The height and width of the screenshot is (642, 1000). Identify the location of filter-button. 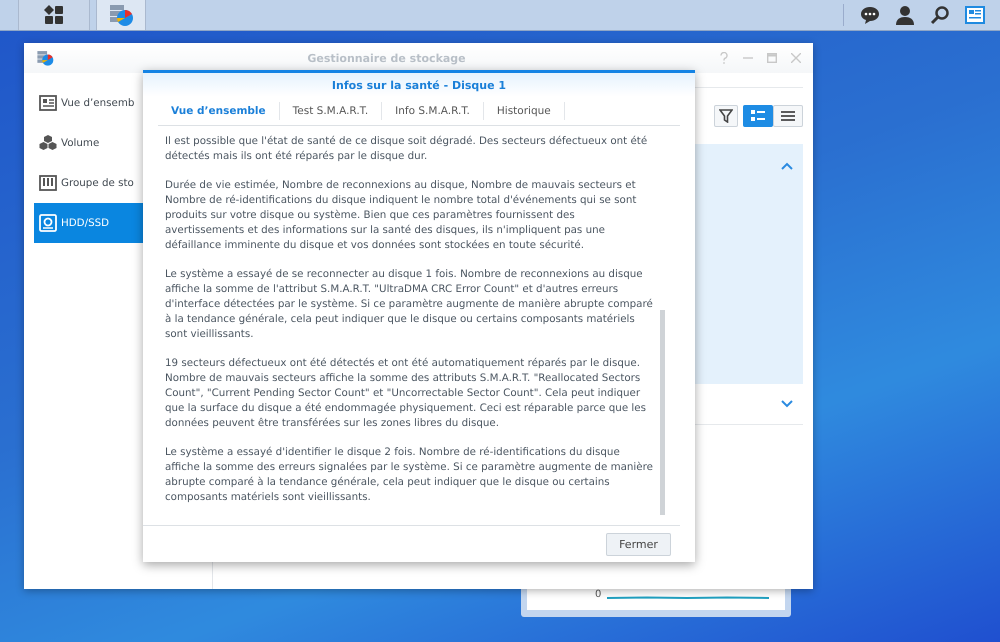
(726, 116).